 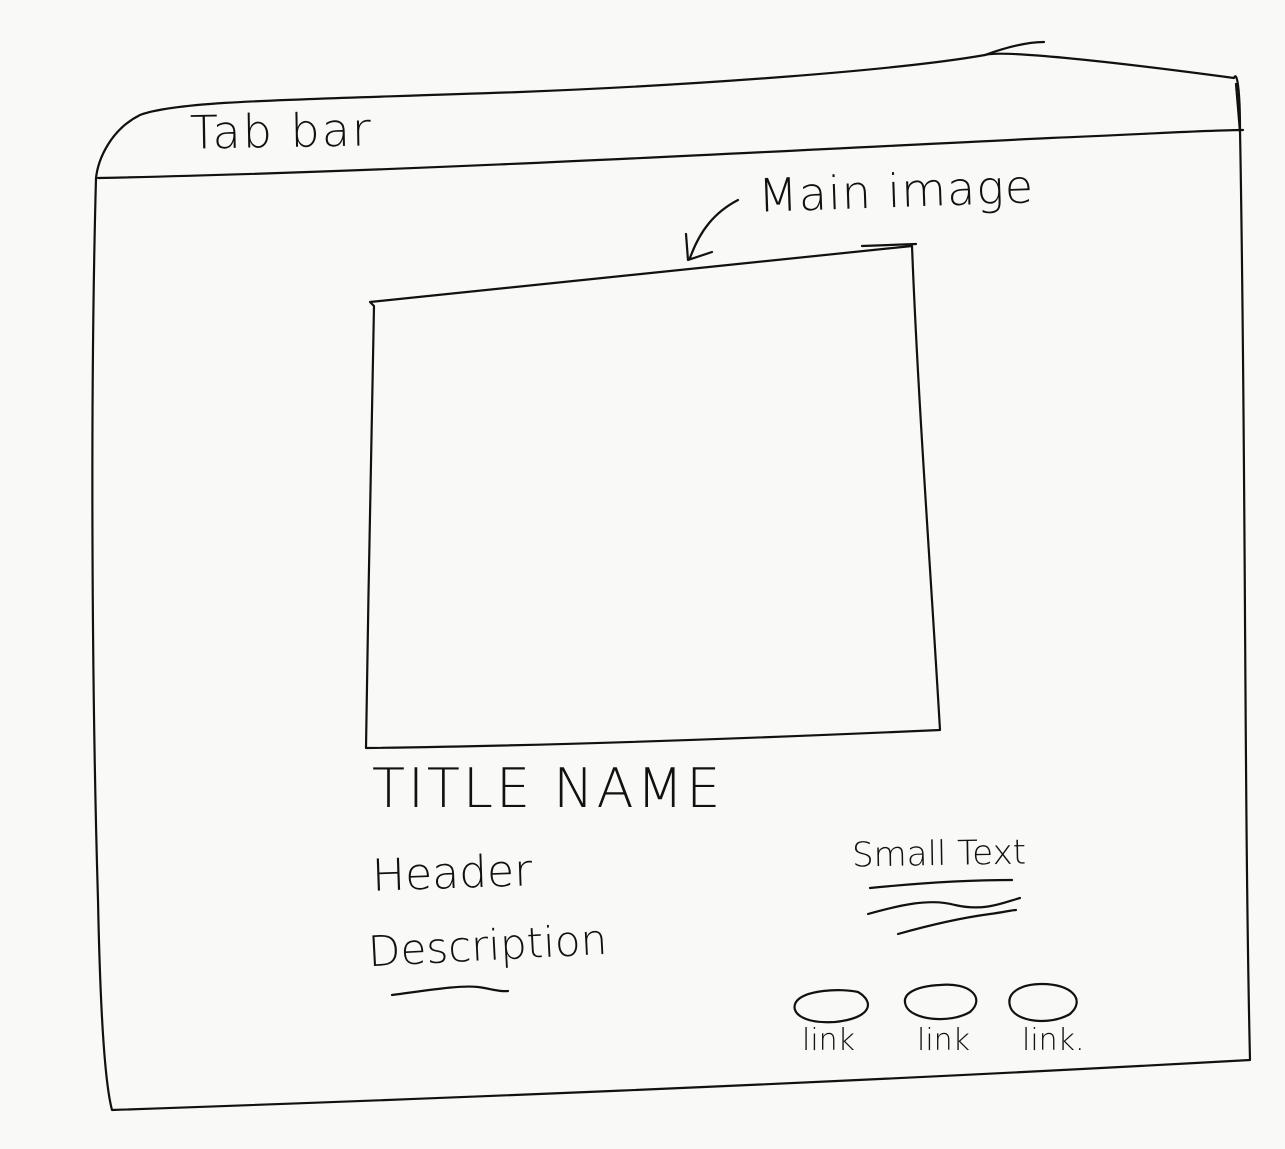 What do you see at coordinates (943, 1041) in the screenshot?
I see `link-2: link` at bounding box center [943, 1041].